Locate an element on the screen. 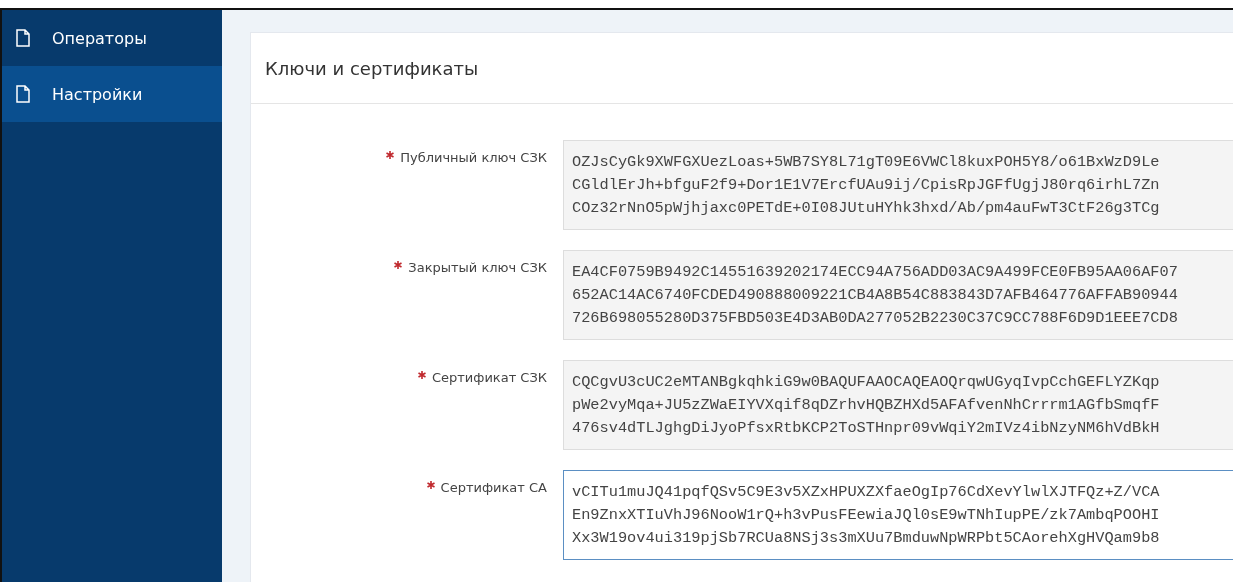 This screenshot has width=1233, height=582. card-title: Ключи и сертификаты is located at coordinates (372, 68).